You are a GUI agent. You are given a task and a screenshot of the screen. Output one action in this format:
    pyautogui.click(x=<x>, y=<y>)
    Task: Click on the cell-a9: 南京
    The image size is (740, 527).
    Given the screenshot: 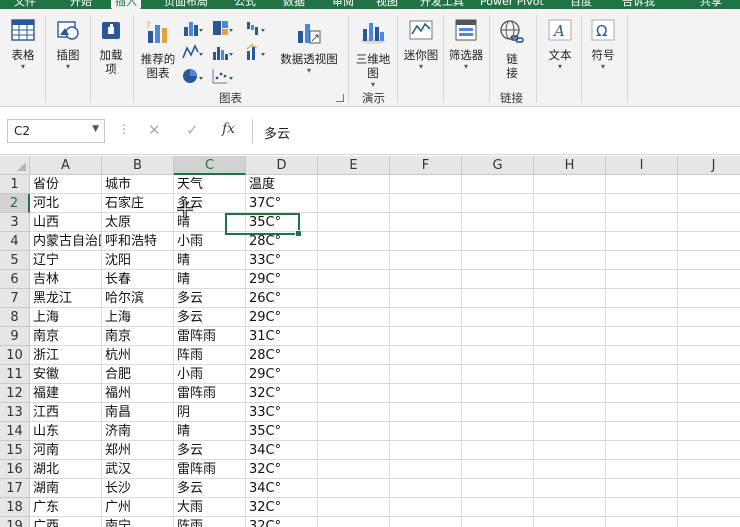 What is the action you would take?
    pyautogui.click(x=65, y=336)
    